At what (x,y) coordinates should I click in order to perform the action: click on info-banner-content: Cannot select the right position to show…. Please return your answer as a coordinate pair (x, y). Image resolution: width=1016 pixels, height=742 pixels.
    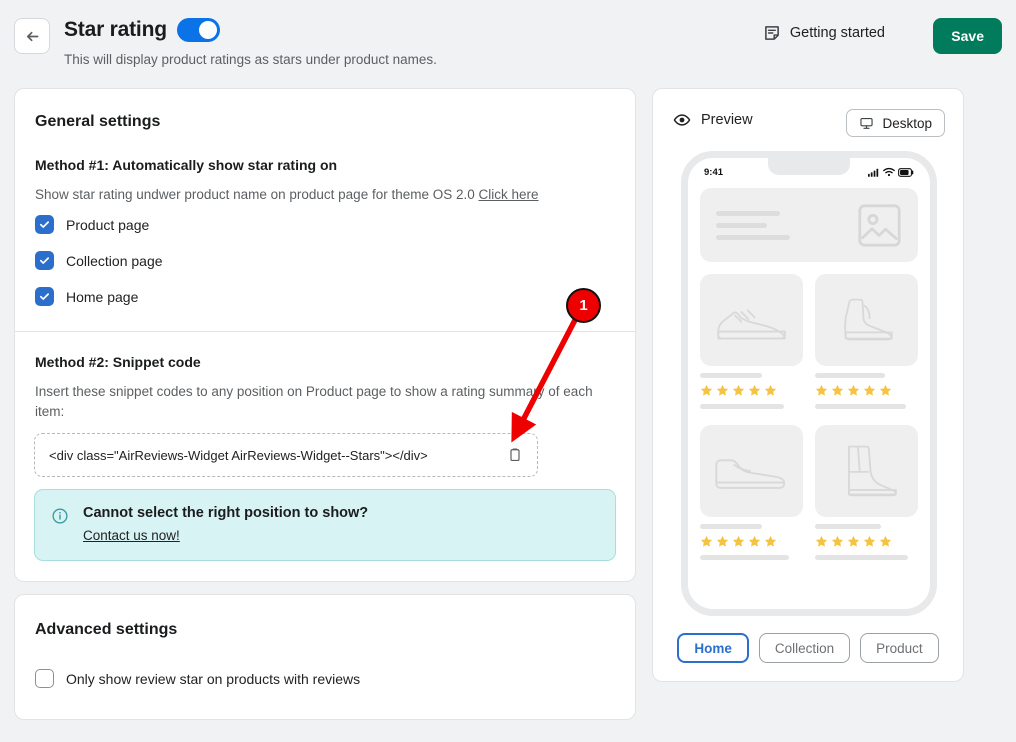
    Looking at the image, I should click on (225, 525).